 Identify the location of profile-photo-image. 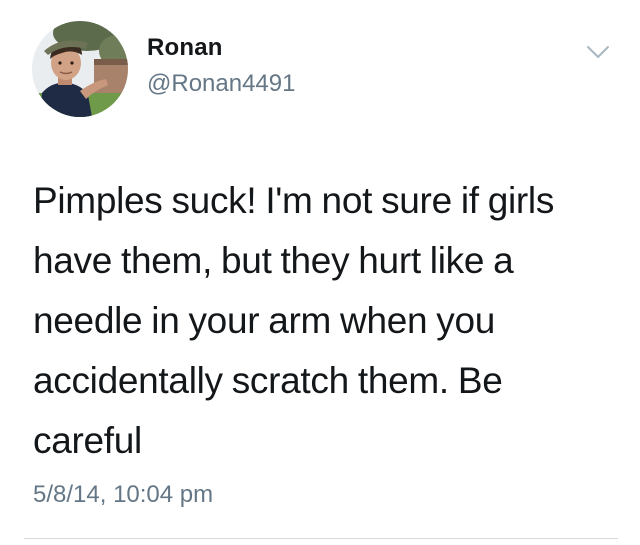
(80, 69).